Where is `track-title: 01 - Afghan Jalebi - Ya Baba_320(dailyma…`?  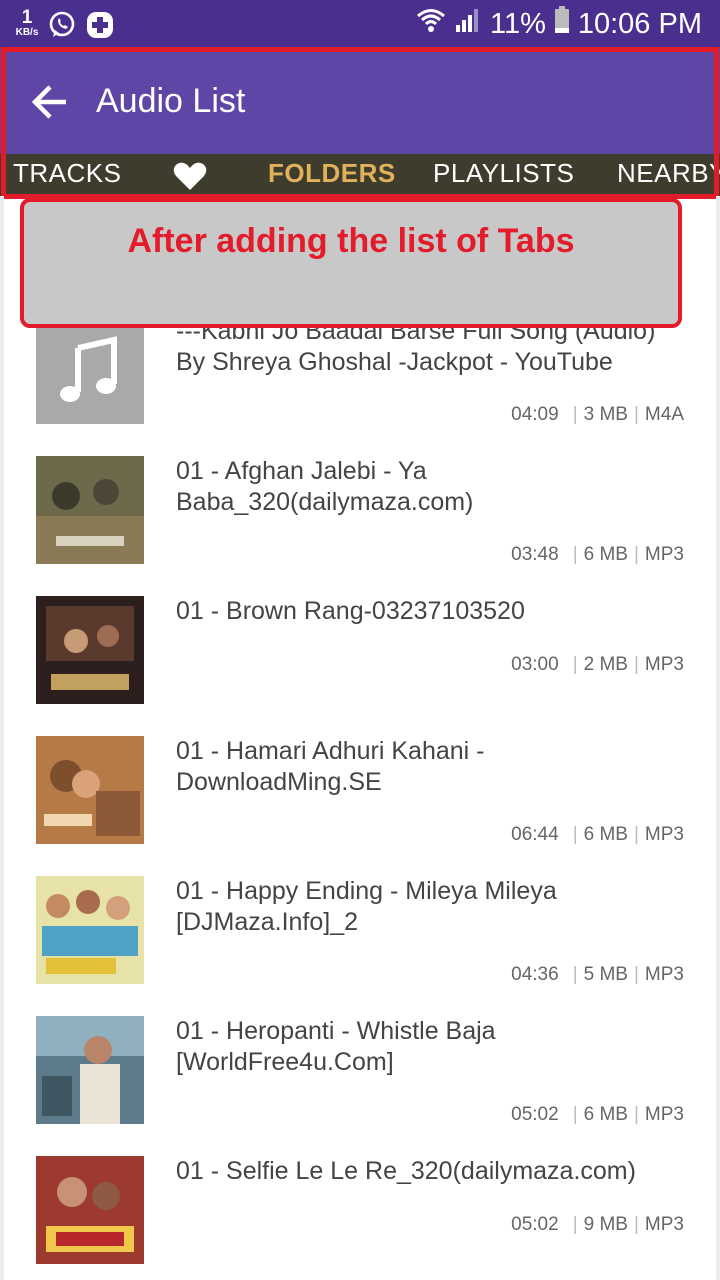 track-title: 01 - Afghan Jalebi - Ya Baba_320(dailyma… is located at coordinates (325, 486).